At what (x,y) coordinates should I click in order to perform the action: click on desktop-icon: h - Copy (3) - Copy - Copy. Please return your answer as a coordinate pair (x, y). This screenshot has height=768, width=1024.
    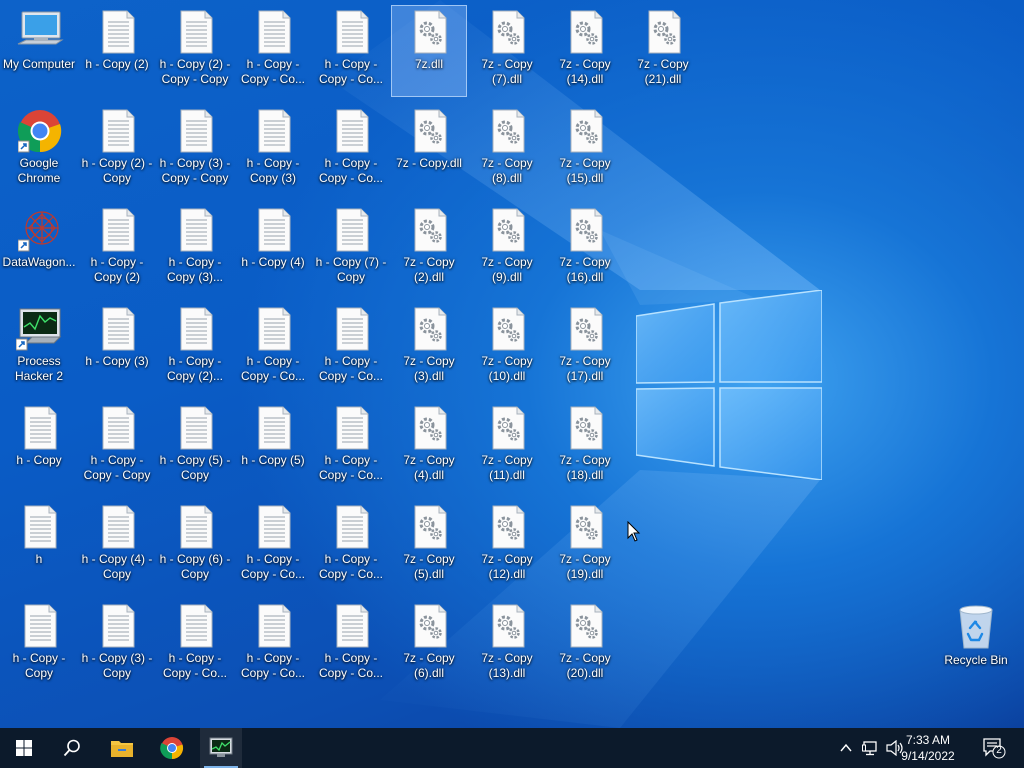
    Looking at the image, I should click on (195, 150).